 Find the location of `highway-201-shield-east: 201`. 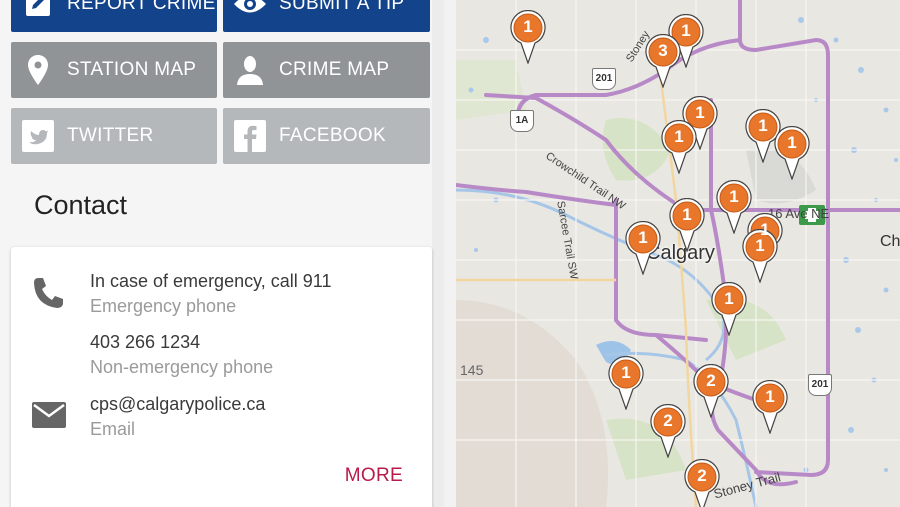

highway-201-shield-east: 201 is located at coordinates (820, 385).